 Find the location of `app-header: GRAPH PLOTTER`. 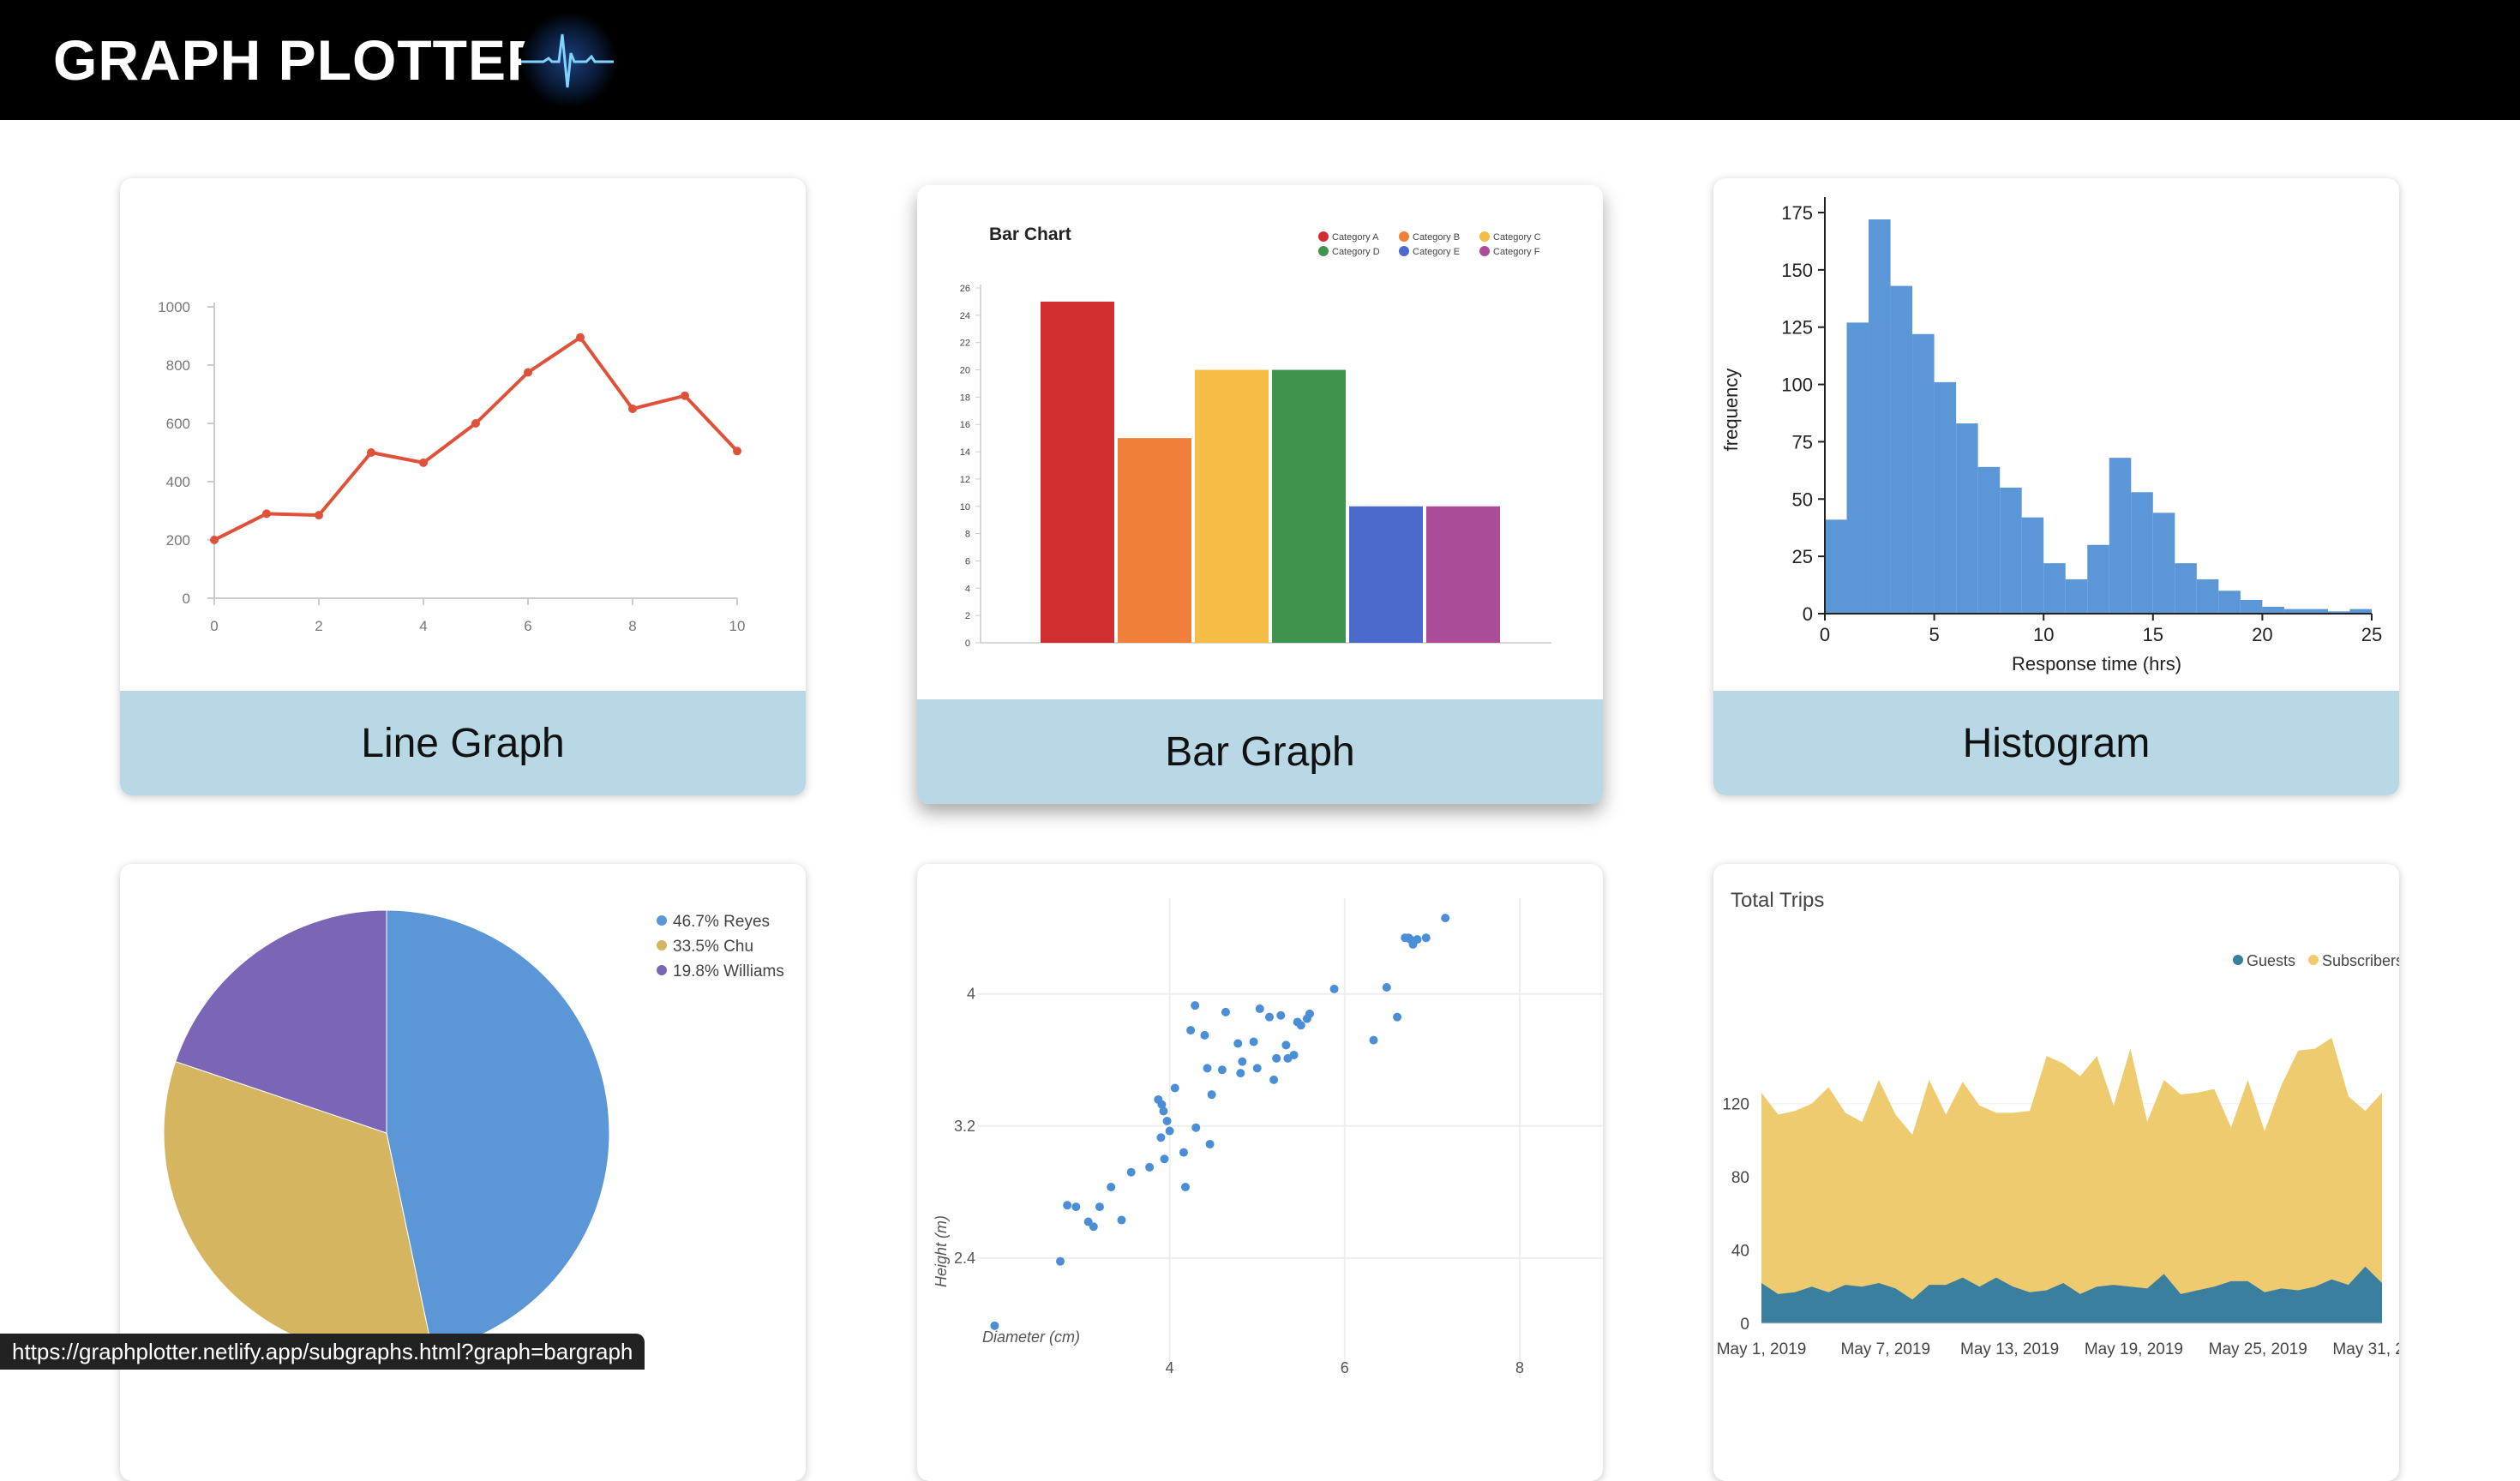

app-header: GRAPH PLOTTER is located at coordinates (1260, 60).